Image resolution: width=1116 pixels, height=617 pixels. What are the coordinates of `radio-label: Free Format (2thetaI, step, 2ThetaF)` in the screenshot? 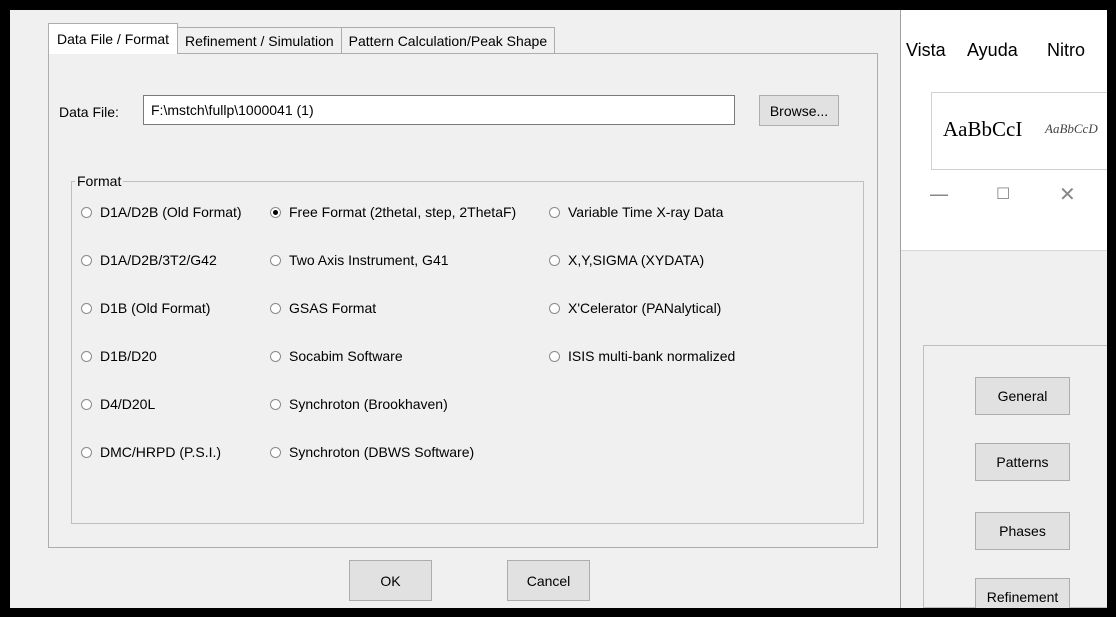 It's located at (403, 212).